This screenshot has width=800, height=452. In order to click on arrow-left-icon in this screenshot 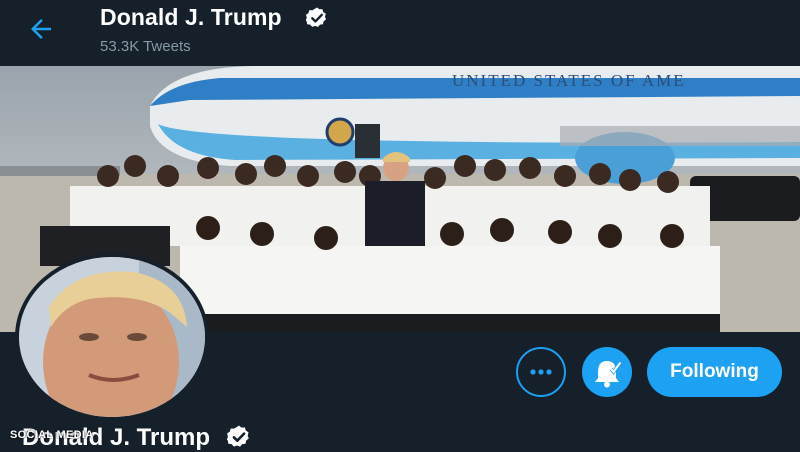, I will do `click(41, 29)`.